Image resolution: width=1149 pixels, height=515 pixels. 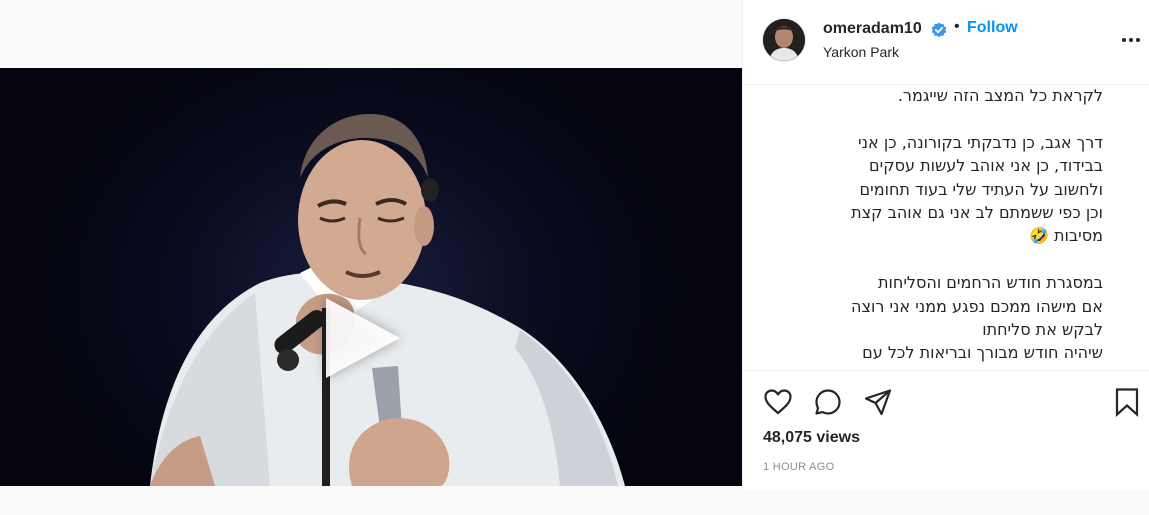 I want to click on caption-line: ולחשוב על העתיד שלי בעוד תחומים, so click(x=981, y=189).